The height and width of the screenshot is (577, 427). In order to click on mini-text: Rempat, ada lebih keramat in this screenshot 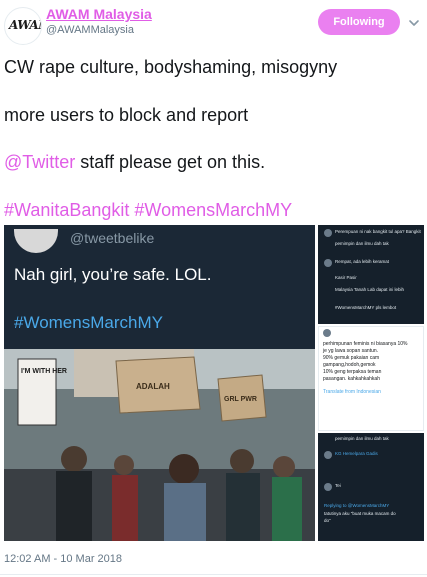, I will do `click(362, 261)`.